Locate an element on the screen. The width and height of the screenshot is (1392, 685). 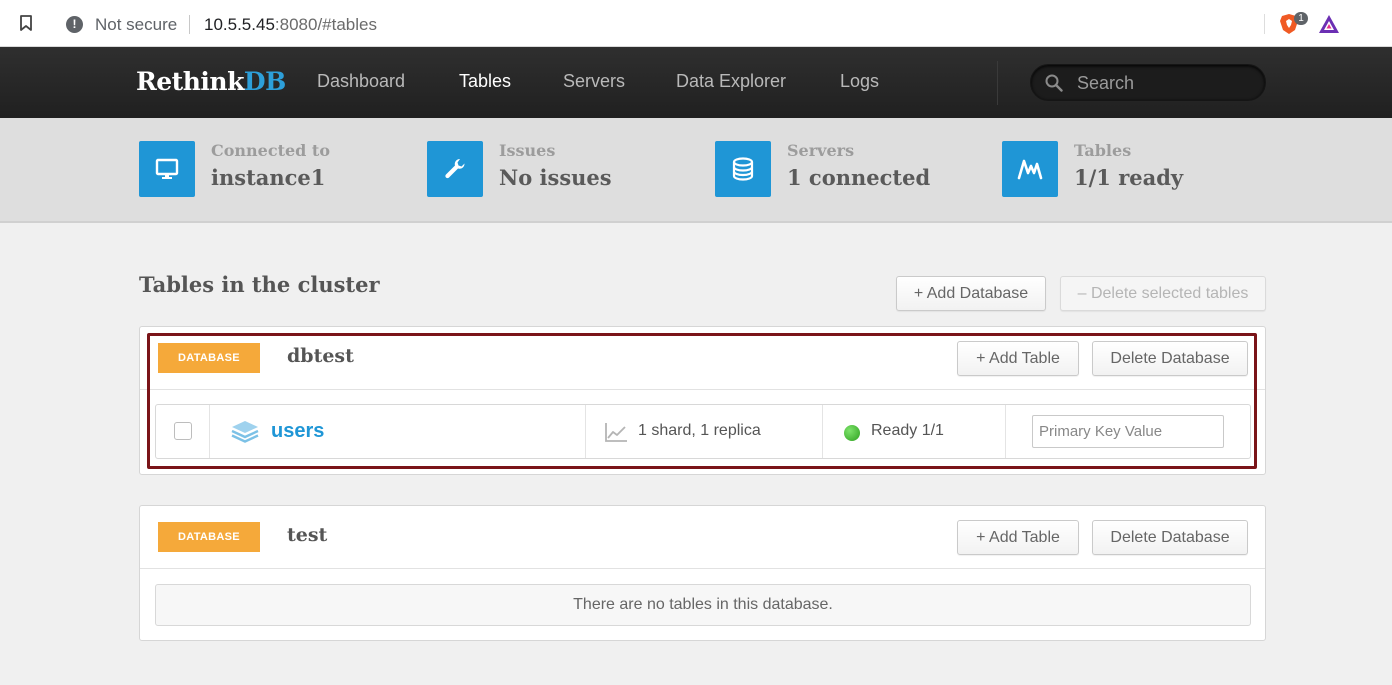
search-input is located at coordinates (1167, 83).